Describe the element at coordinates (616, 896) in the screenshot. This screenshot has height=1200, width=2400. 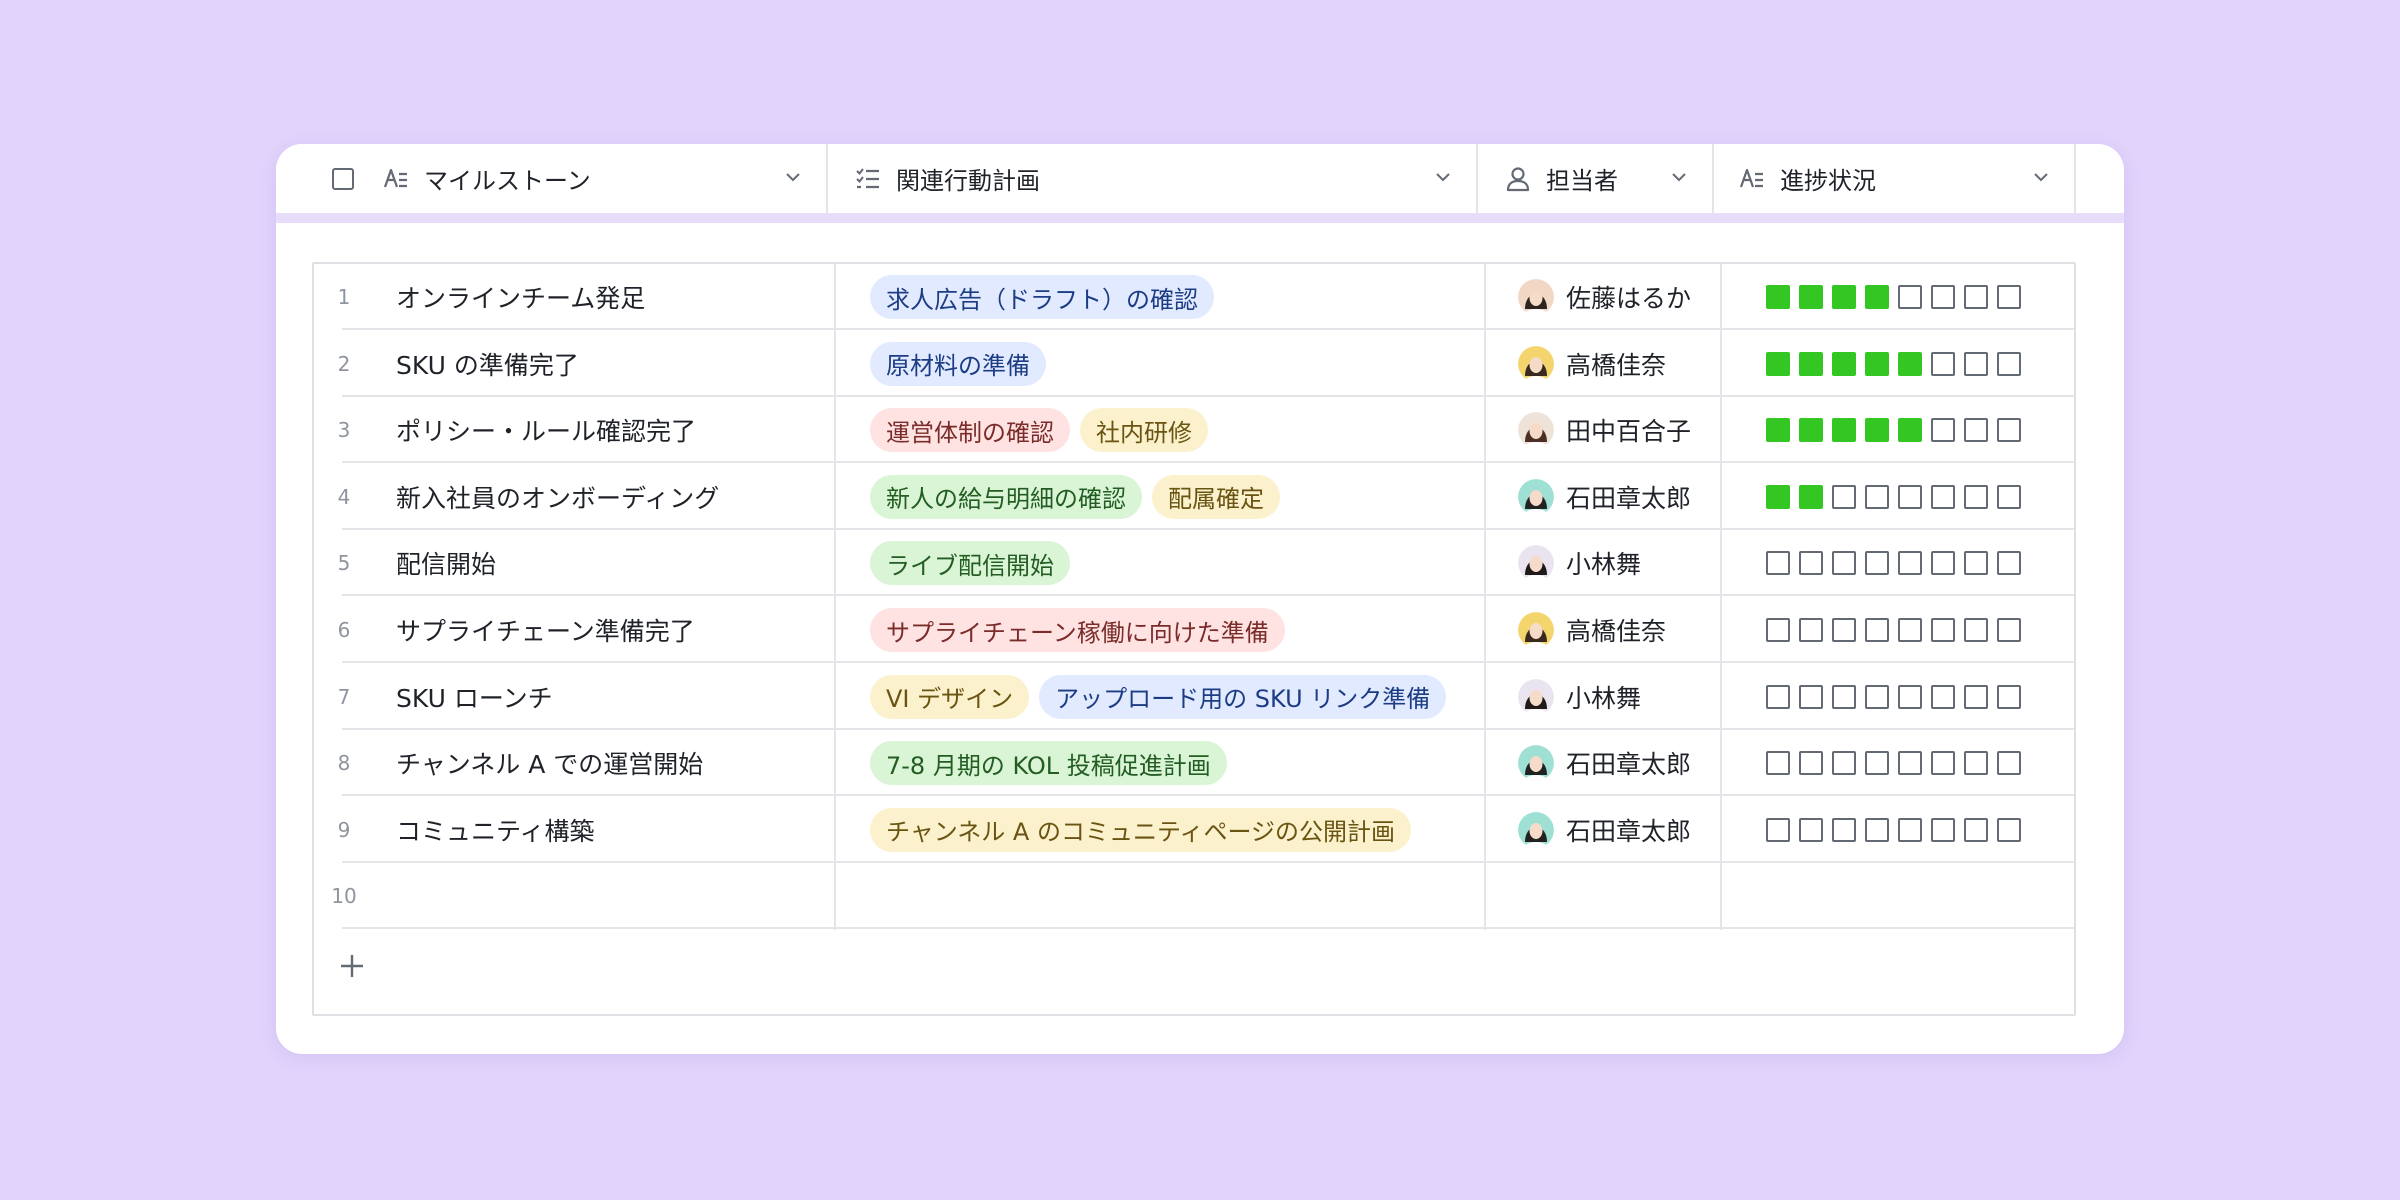
I see `milestone-cell` at that location.